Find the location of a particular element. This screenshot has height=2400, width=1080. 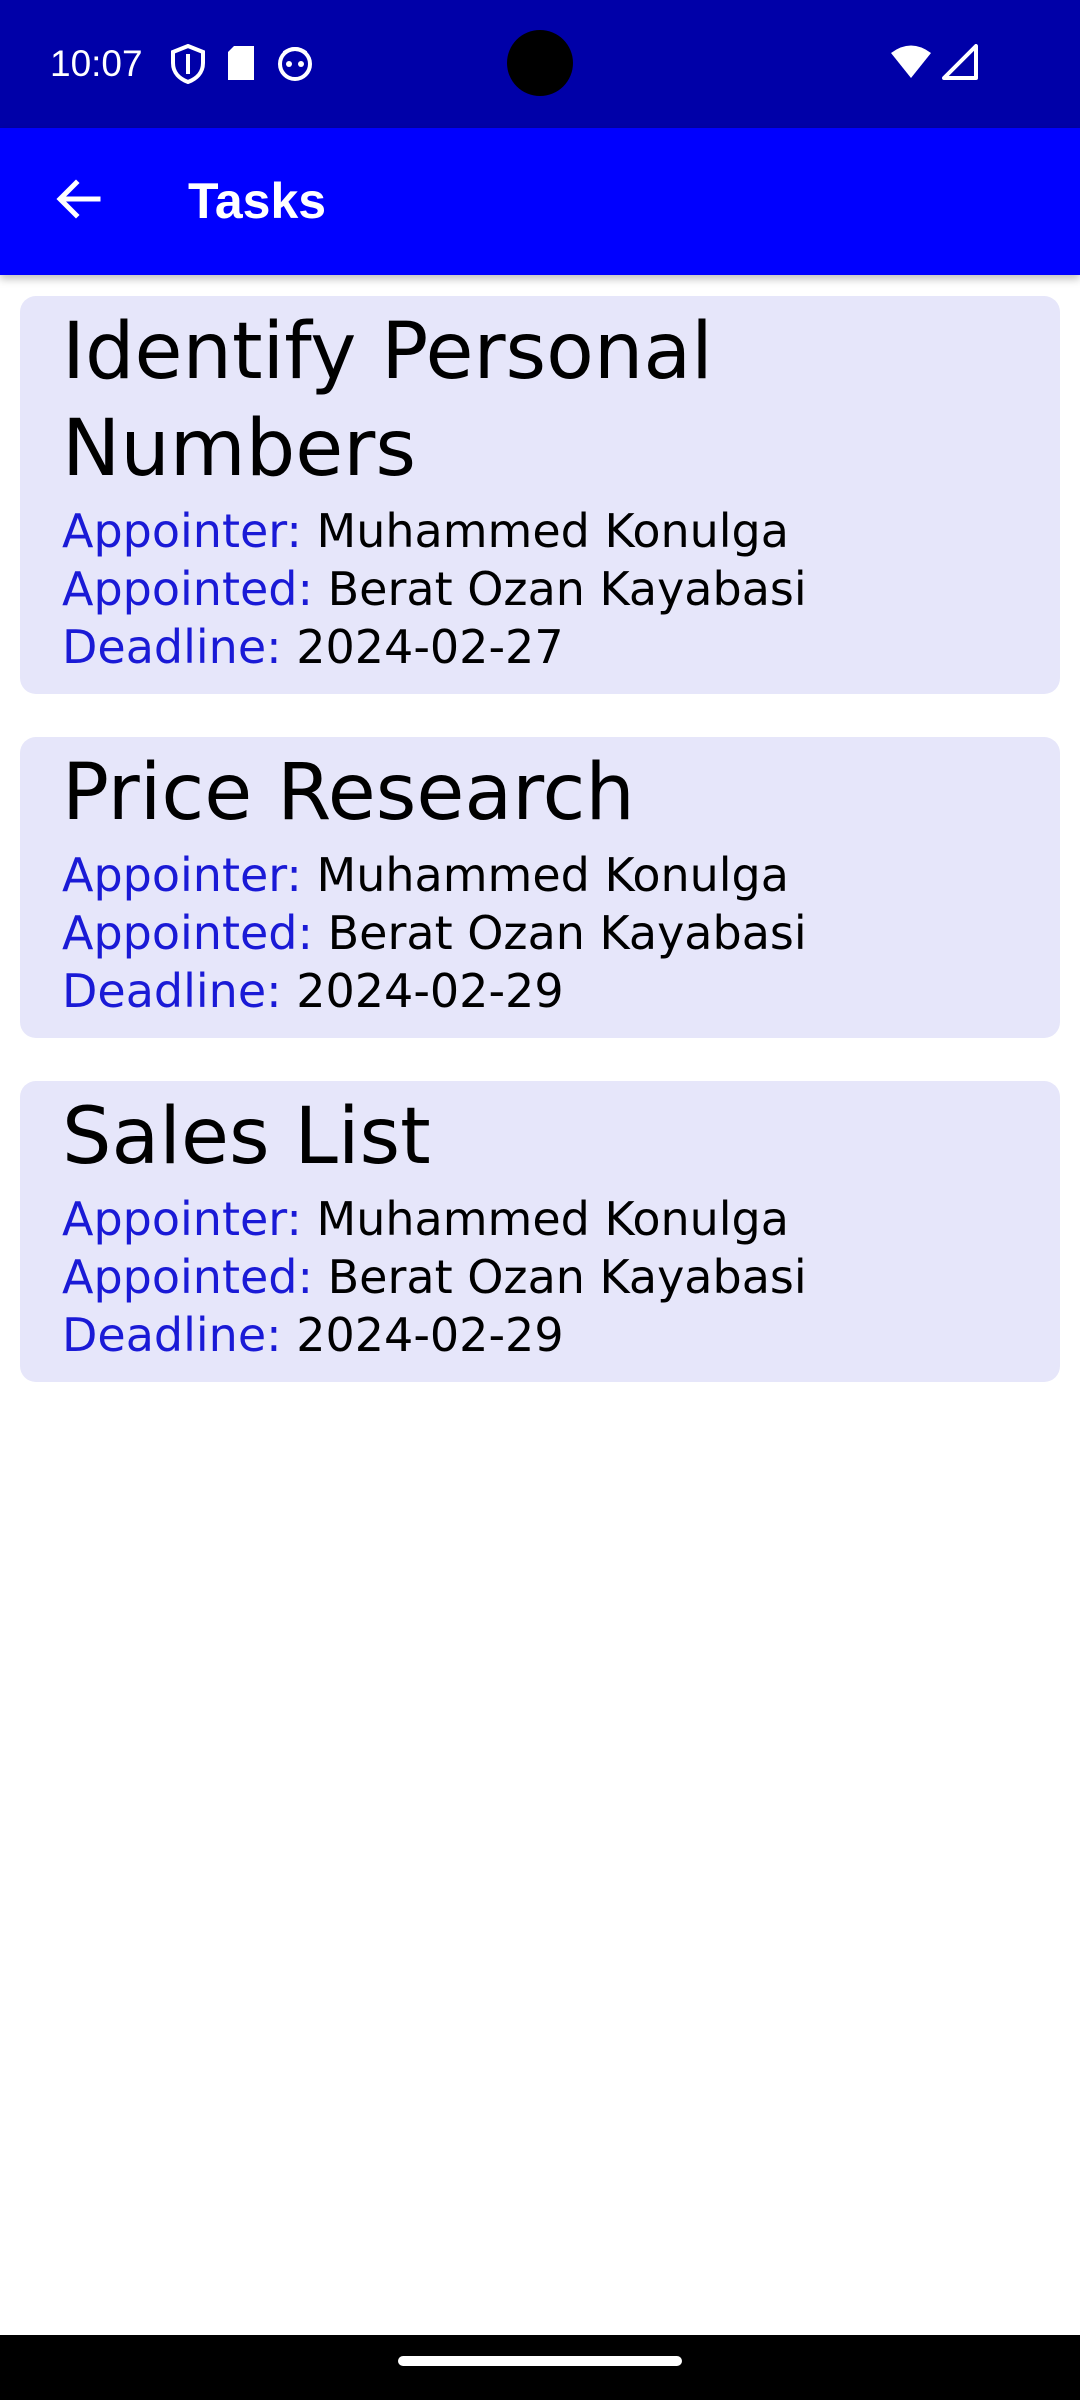

face-icon is located at coordinates (295, 64).